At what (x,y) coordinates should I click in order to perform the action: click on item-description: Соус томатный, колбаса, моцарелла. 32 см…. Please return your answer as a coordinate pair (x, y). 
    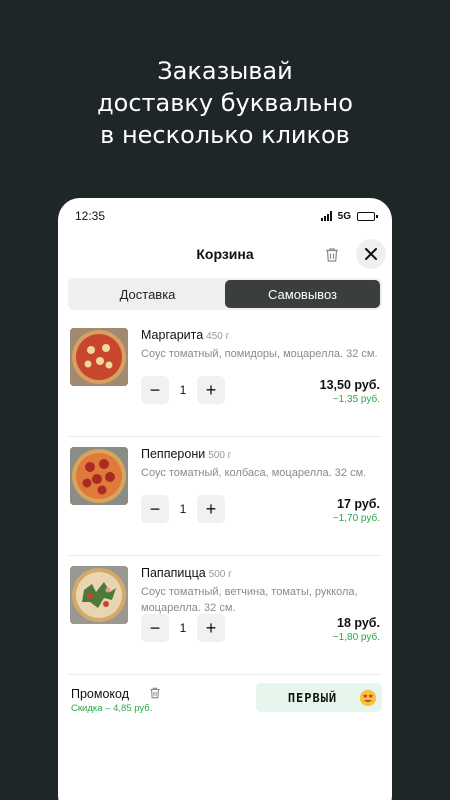
    Looking at the image, I should click on (254, 473).